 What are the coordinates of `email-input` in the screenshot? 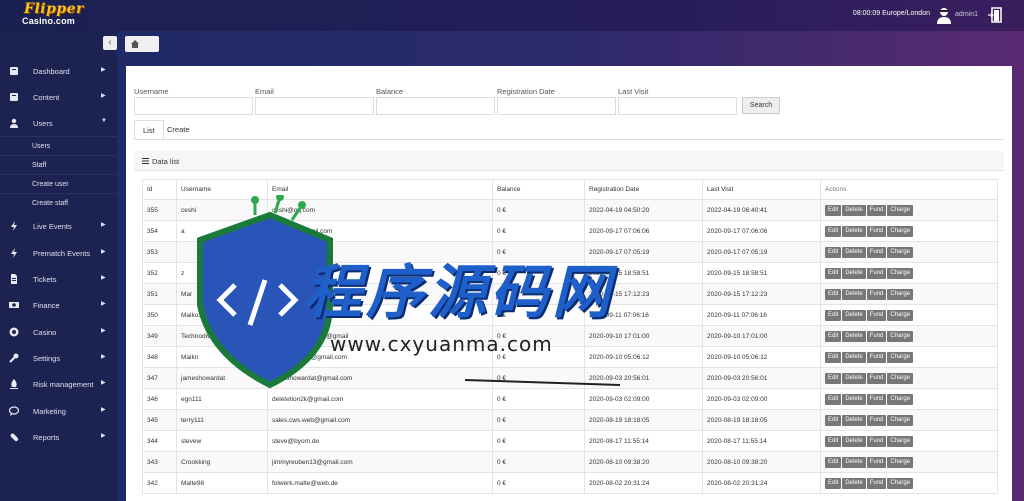 It's located at (314, 106).